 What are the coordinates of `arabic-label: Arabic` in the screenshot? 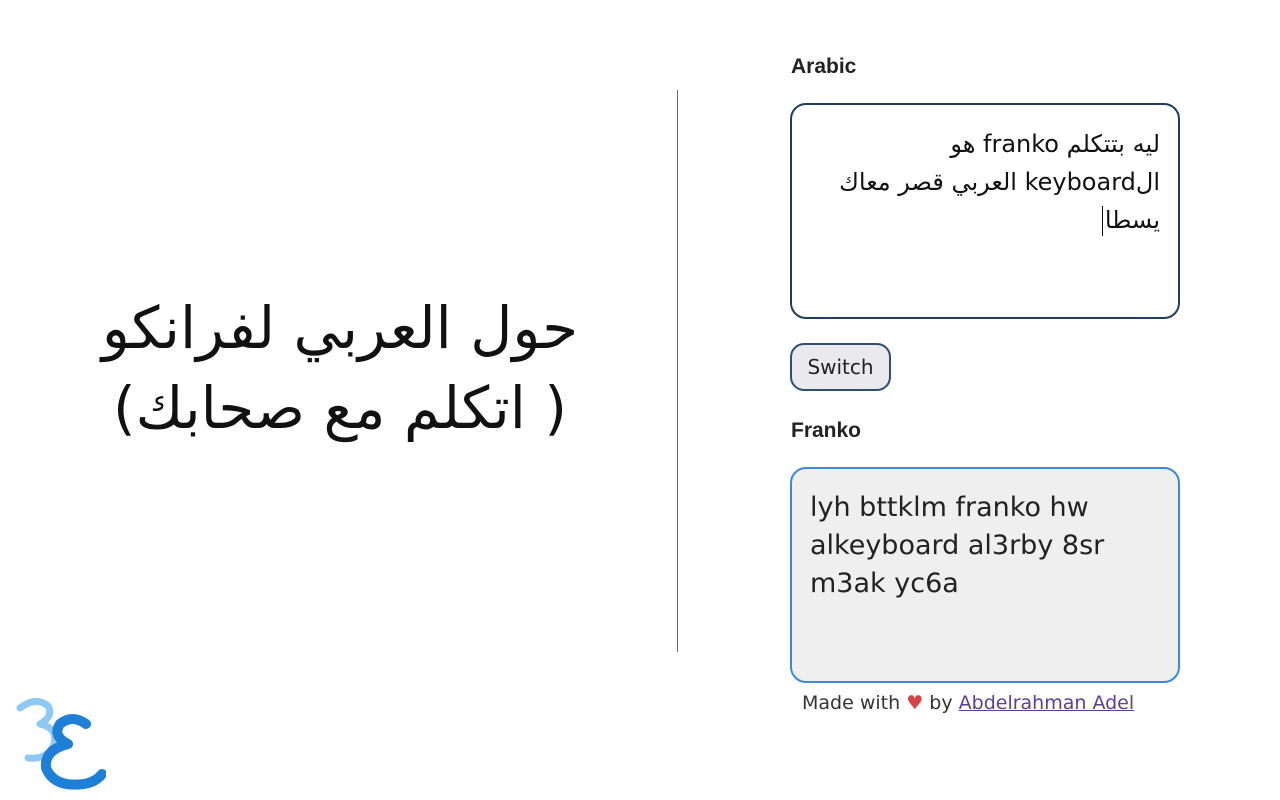 It's located at (824, 66).